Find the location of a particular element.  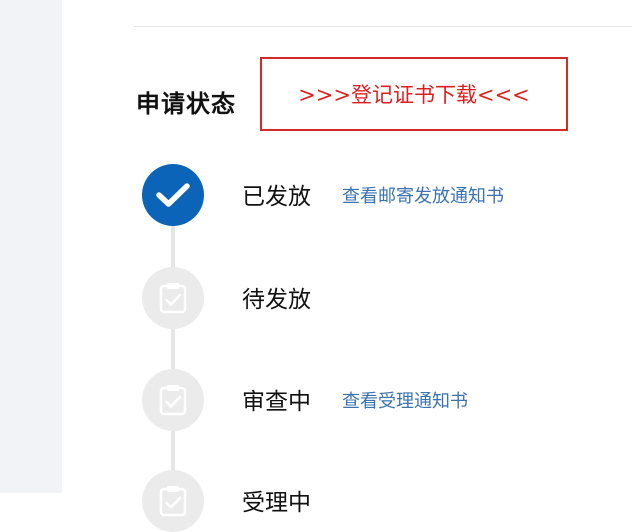

view-mail-notice-link: 查看邮寄发放通知书 is located at coordinates (423, 195).